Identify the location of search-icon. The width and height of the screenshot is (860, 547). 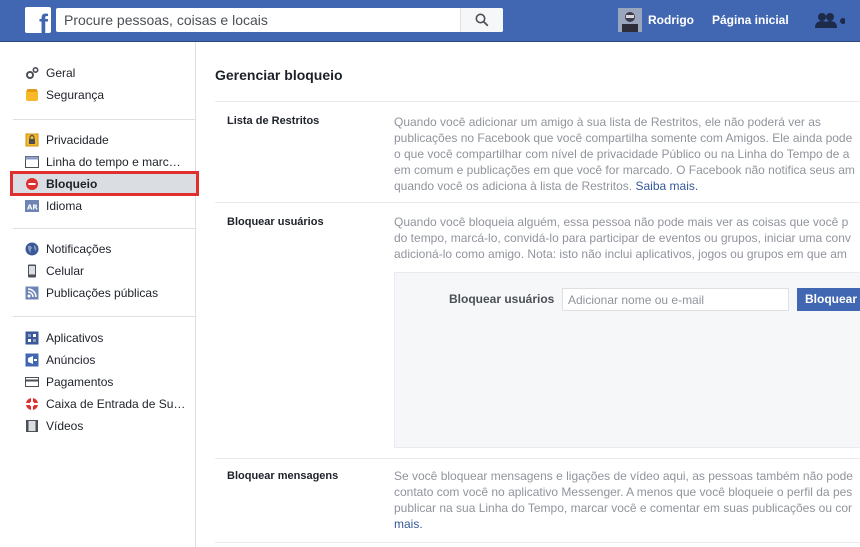
(482, 20).